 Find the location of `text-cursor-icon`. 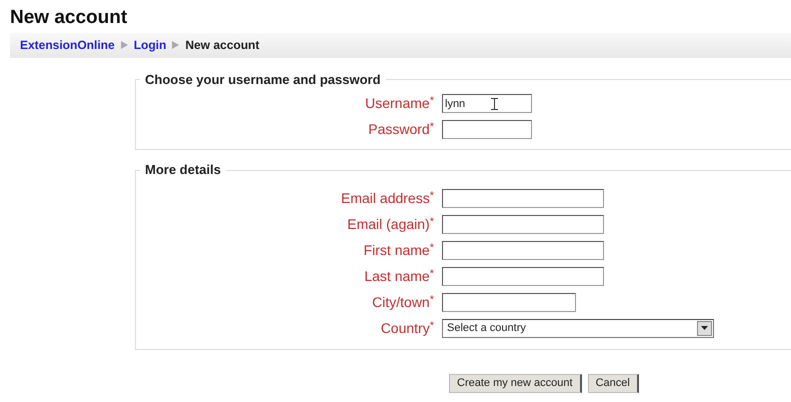

text-cursor-icon is located at coordinates (494, 104).